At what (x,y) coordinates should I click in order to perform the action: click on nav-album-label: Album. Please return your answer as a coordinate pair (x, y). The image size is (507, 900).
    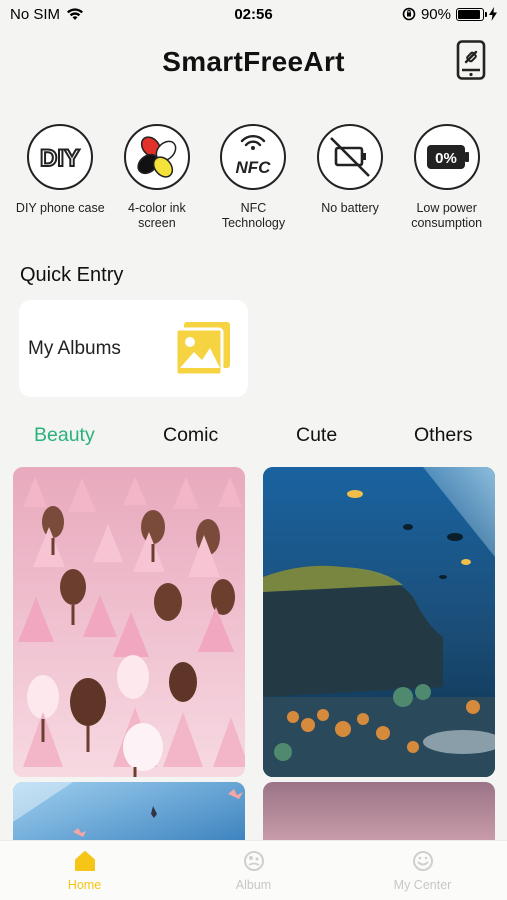
    Looking at the image, I should click on (253, 884).